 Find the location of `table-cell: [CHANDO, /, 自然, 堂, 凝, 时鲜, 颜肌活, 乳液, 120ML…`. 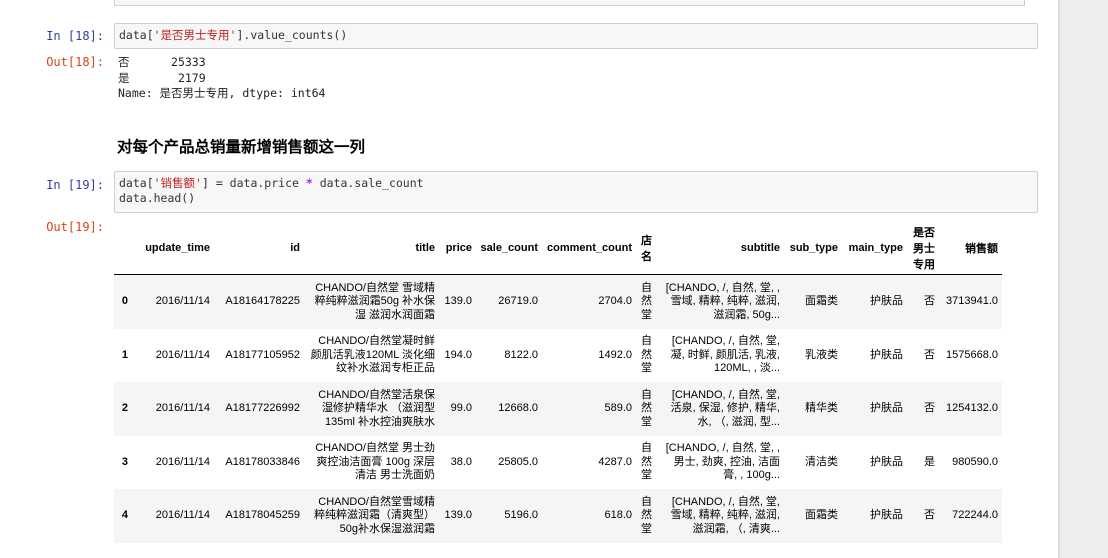

table-cell: [CHANDO, /, 自然, 堂, 凝, 时鲜, 颜肌活, 乳液, 120ML… is located at coordinates (725, 355).